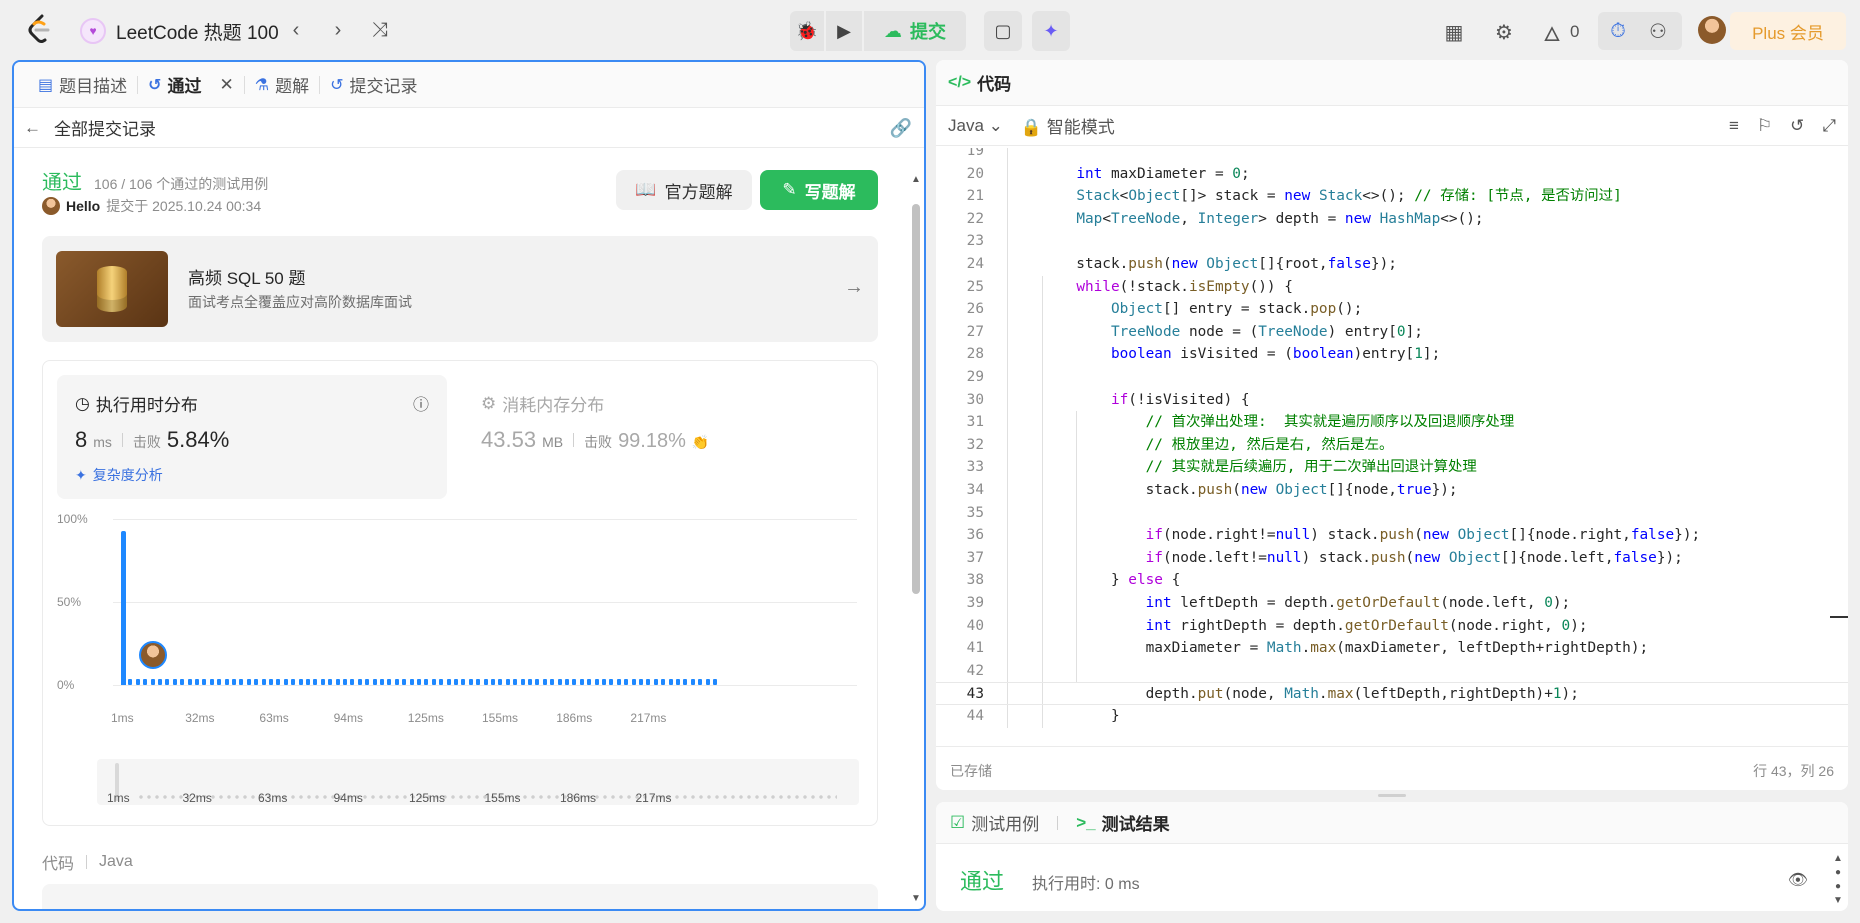  What do you see at coordinates (153, 655) in the screenshot?
I see `my-submission-marker` at bounding box center [153, 655].